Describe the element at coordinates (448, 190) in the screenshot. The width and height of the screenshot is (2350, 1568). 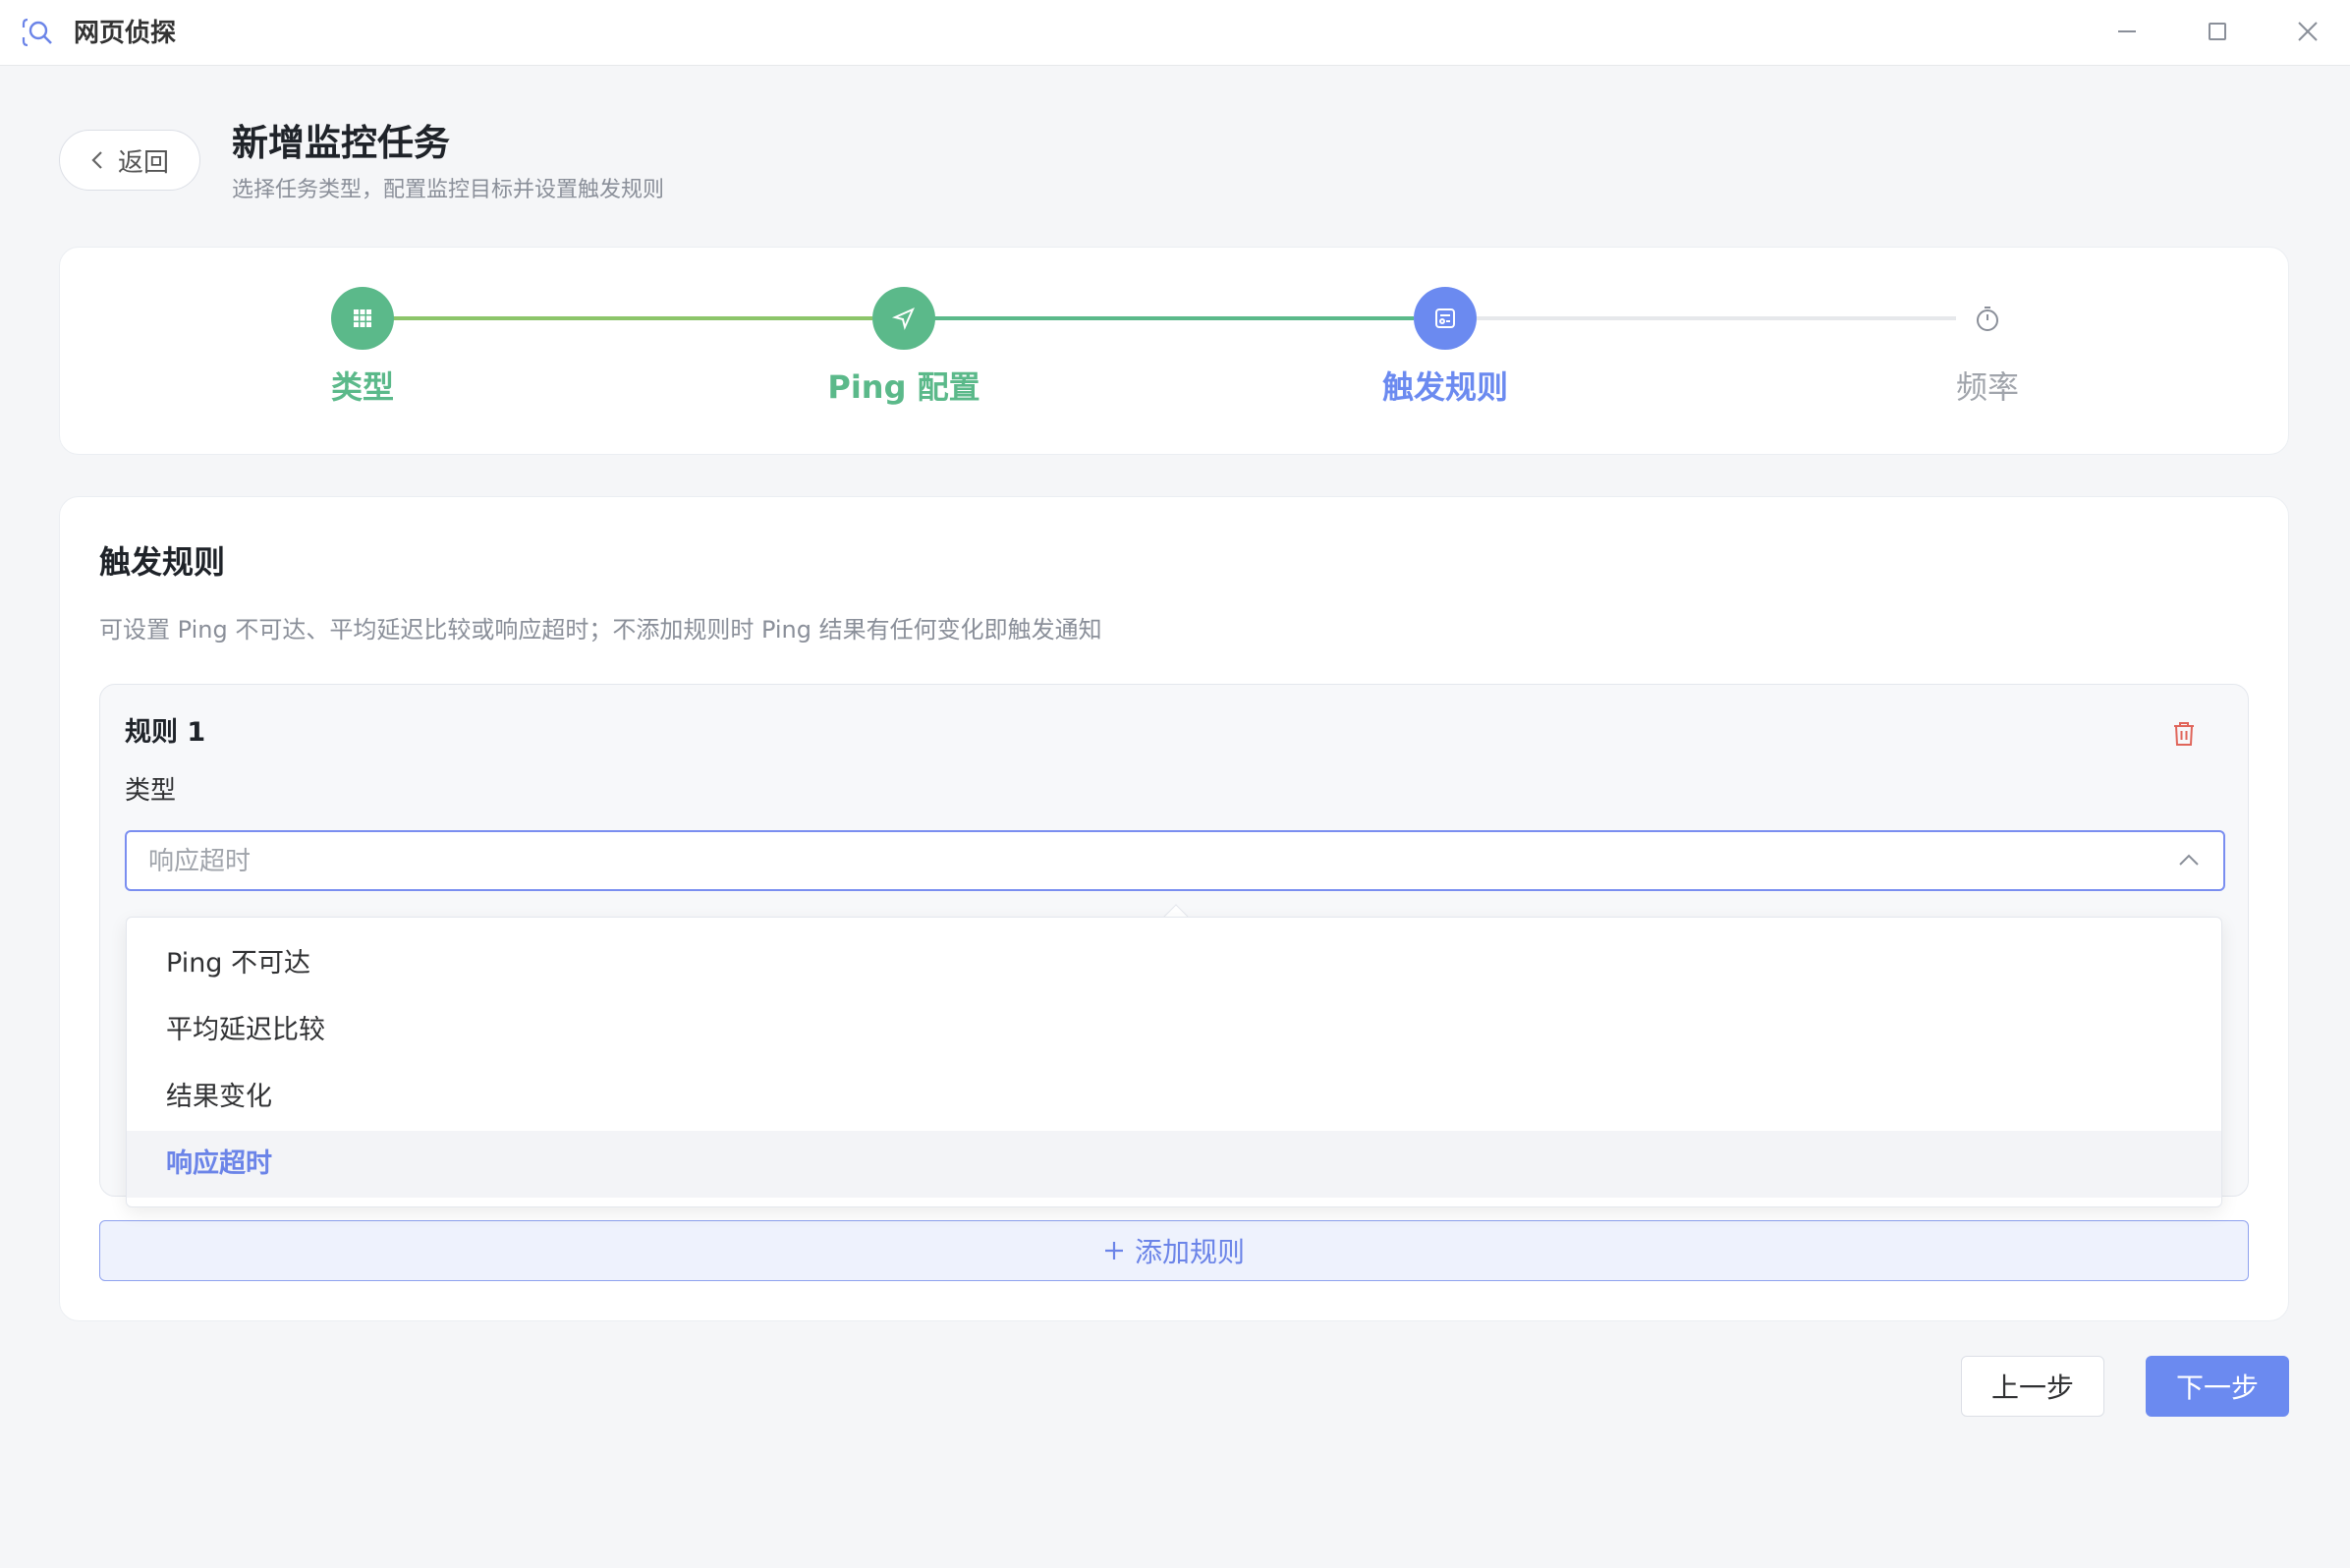
I see `page-subtitle: 选择任务类型，配置监控目标并设置触发规则` at that location.